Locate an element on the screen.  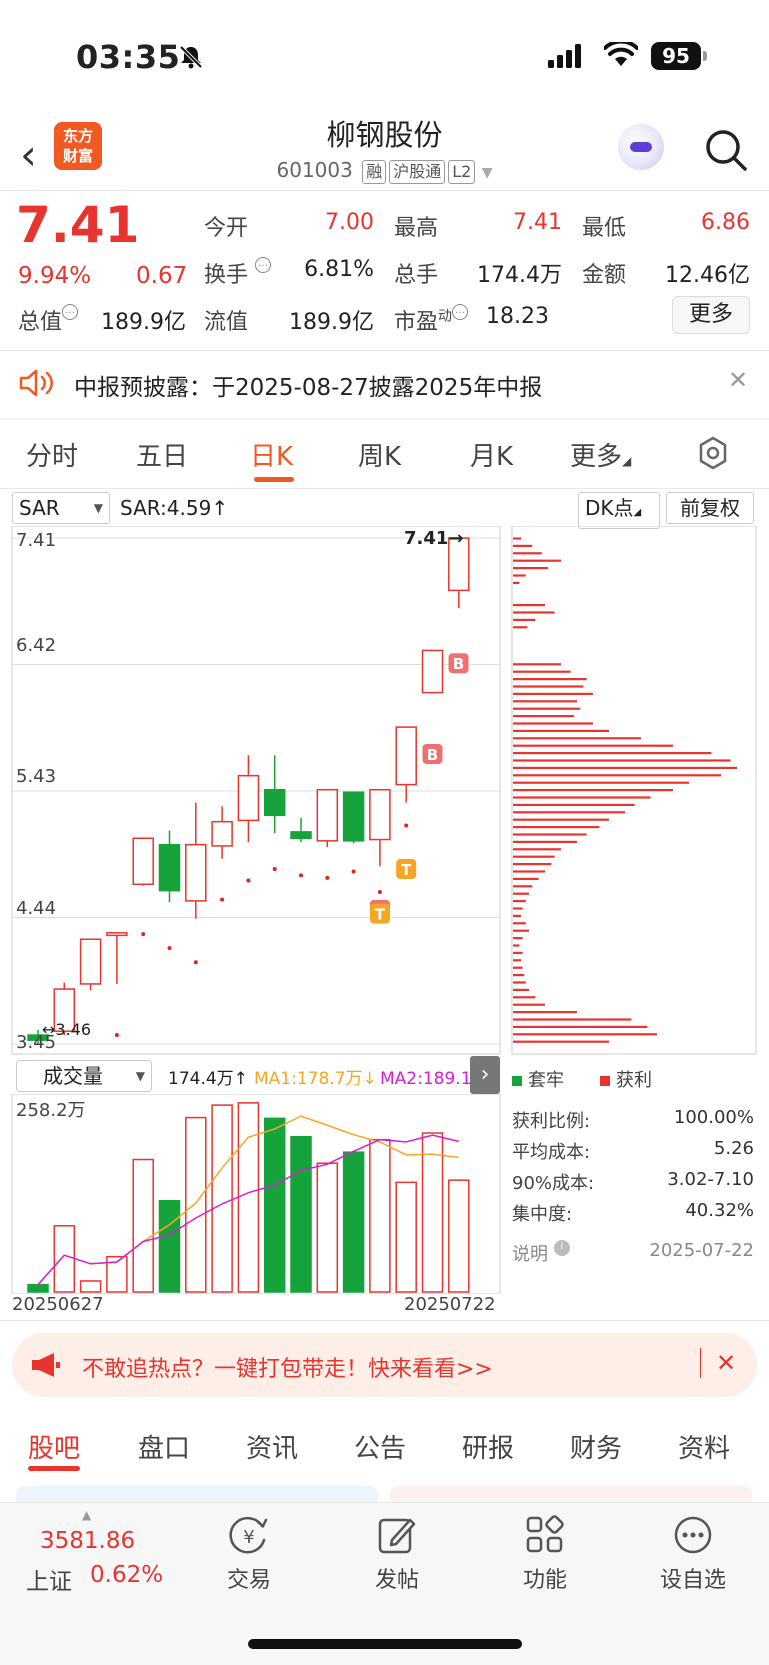
volume-value: 174.4万↑ is located at coordinates (208, 1079).